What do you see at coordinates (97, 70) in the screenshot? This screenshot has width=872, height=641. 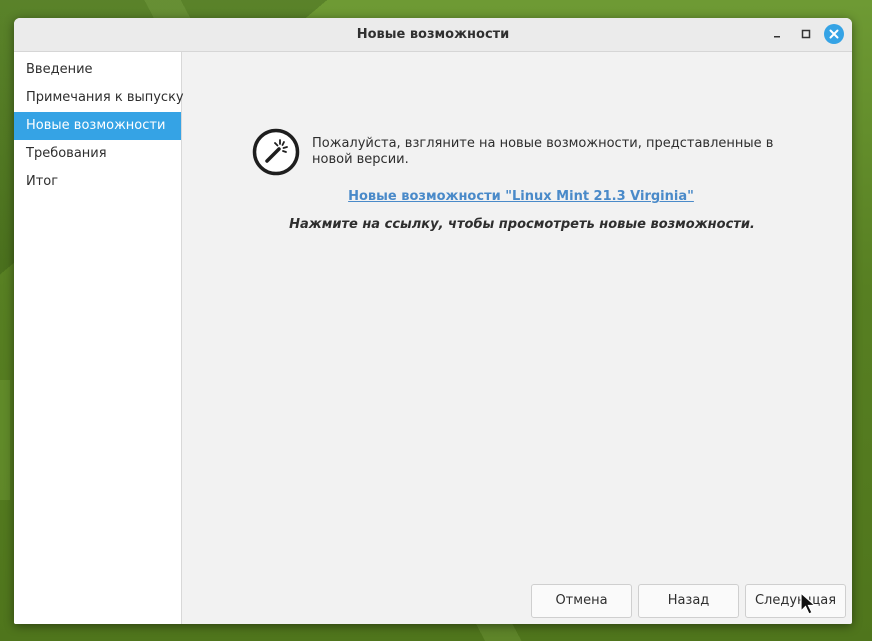 I see `sidebar-item-introduction: Введение` at bounding box center [97, 70].